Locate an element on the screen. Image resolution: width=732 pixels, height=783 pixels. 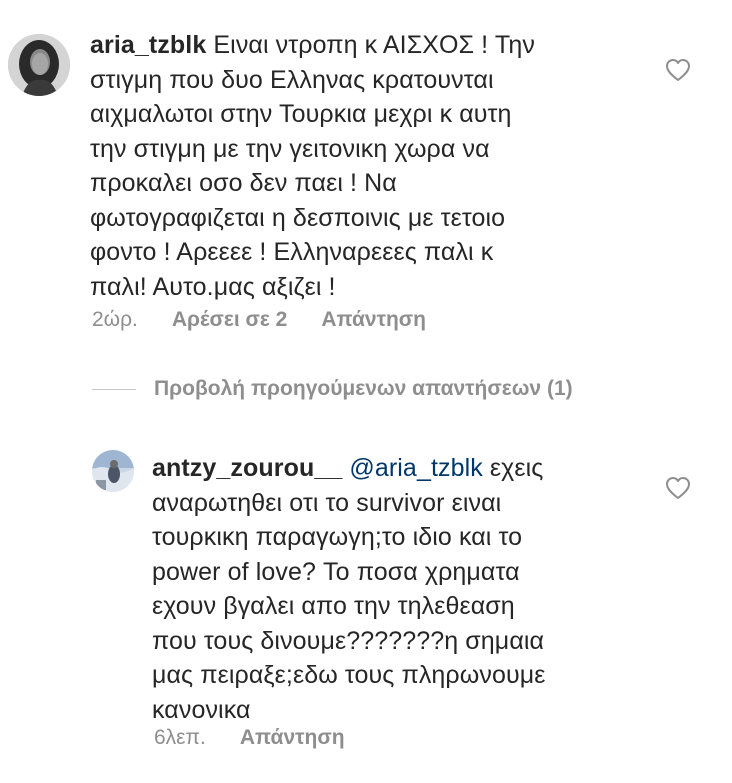
reply-comment-meta: 6λεπ. Απάντηση is located at coordinates (249, 738).